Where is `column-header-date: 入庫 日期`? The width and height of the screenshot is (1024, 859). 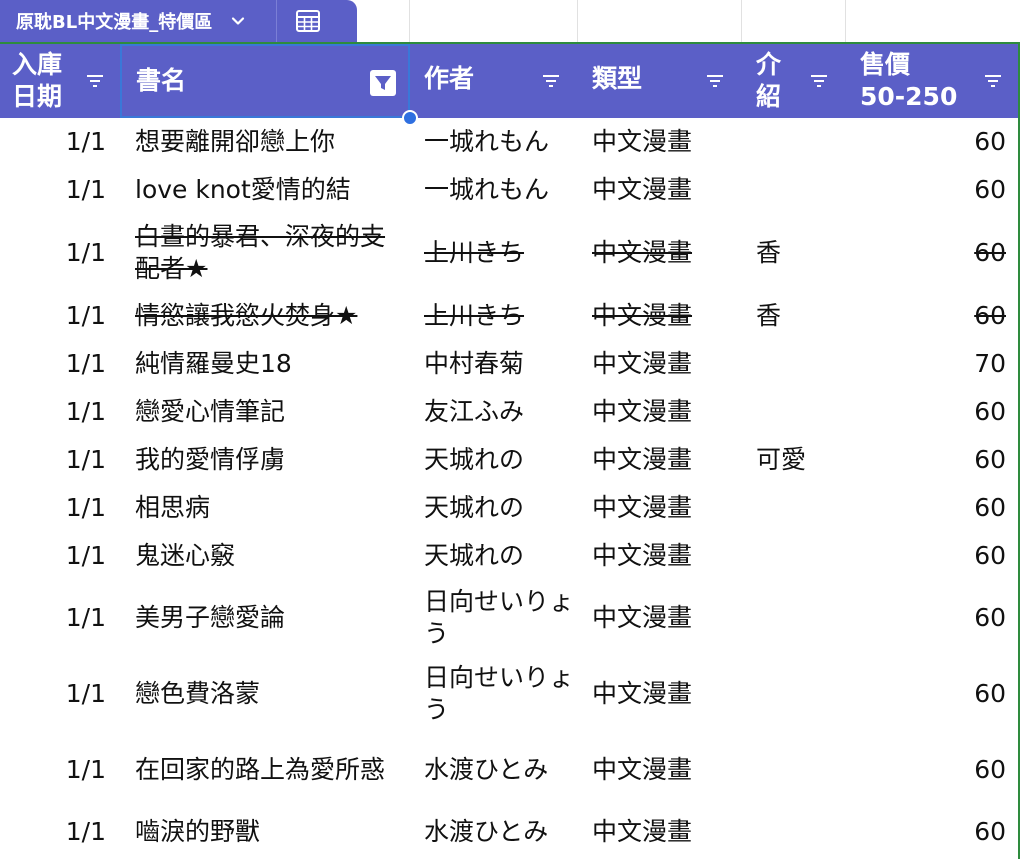
column-header-date: 入庫 日期 is located at coordinates (60, 81).